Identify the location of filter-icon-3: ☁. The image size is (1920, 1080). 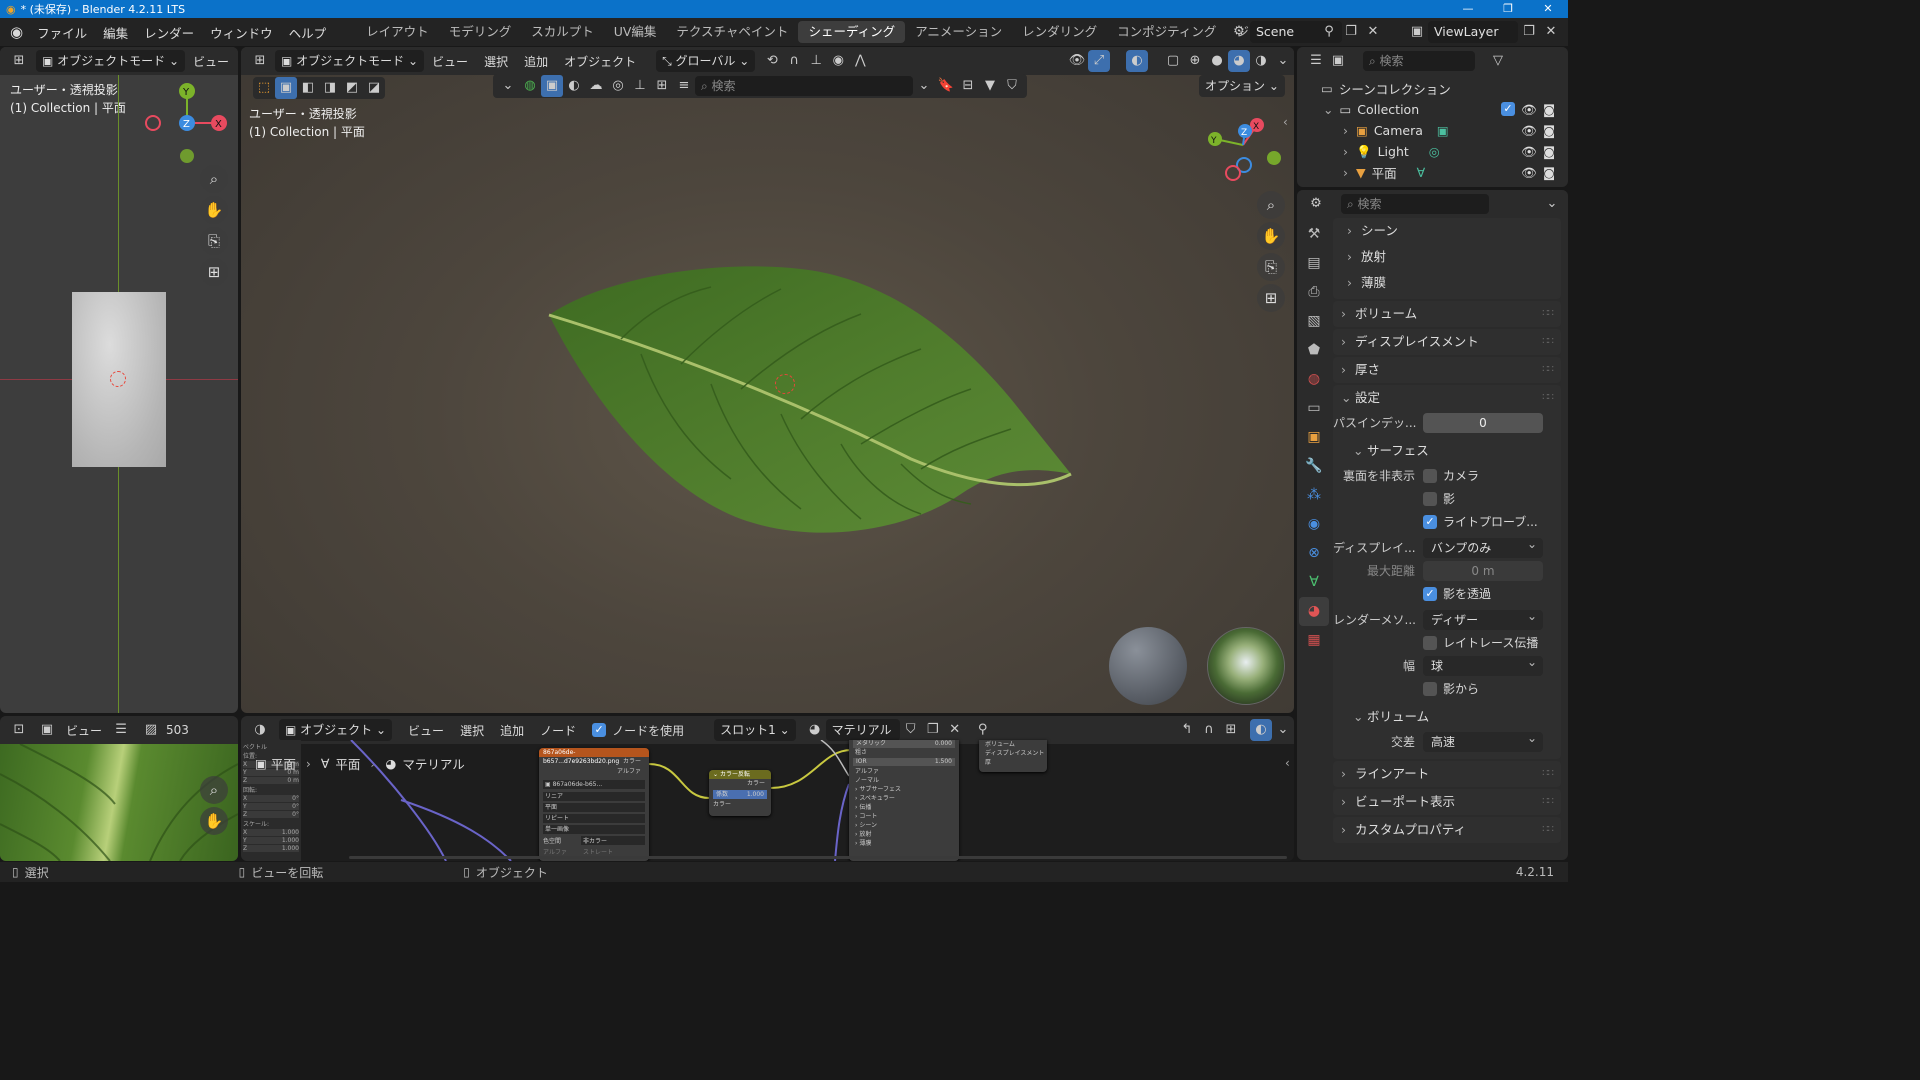
(596, 86).